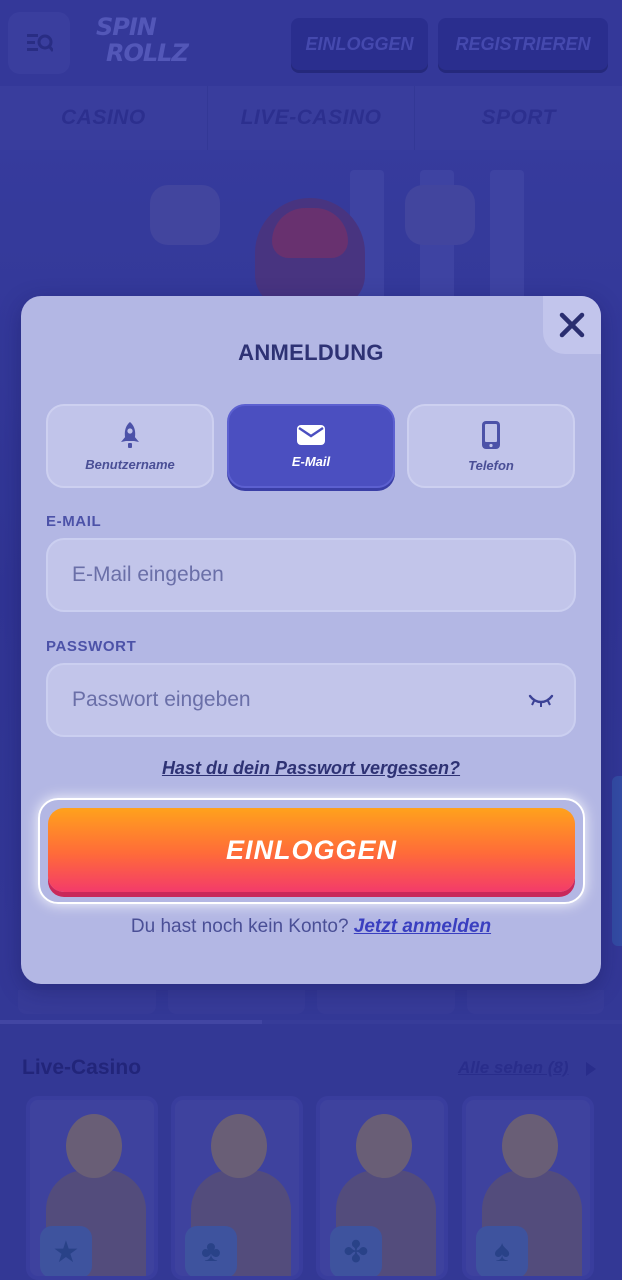 This screenshot has height=1280, width=622. I want to click on email-label: E-MAIL, so click(74, 521).